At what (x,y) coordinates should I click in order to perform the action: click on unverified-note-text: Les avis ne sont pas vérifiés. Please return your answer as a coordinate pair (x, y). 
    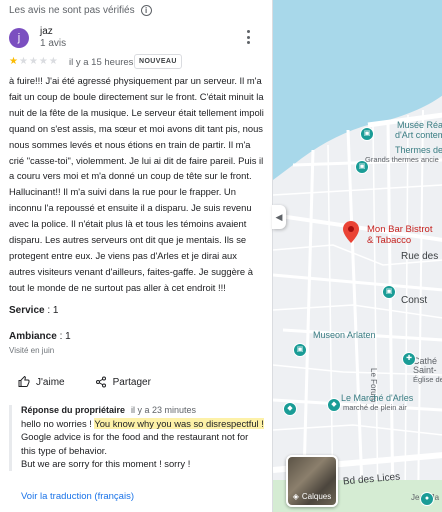
    Looking at the image, I should click on (72, 10).